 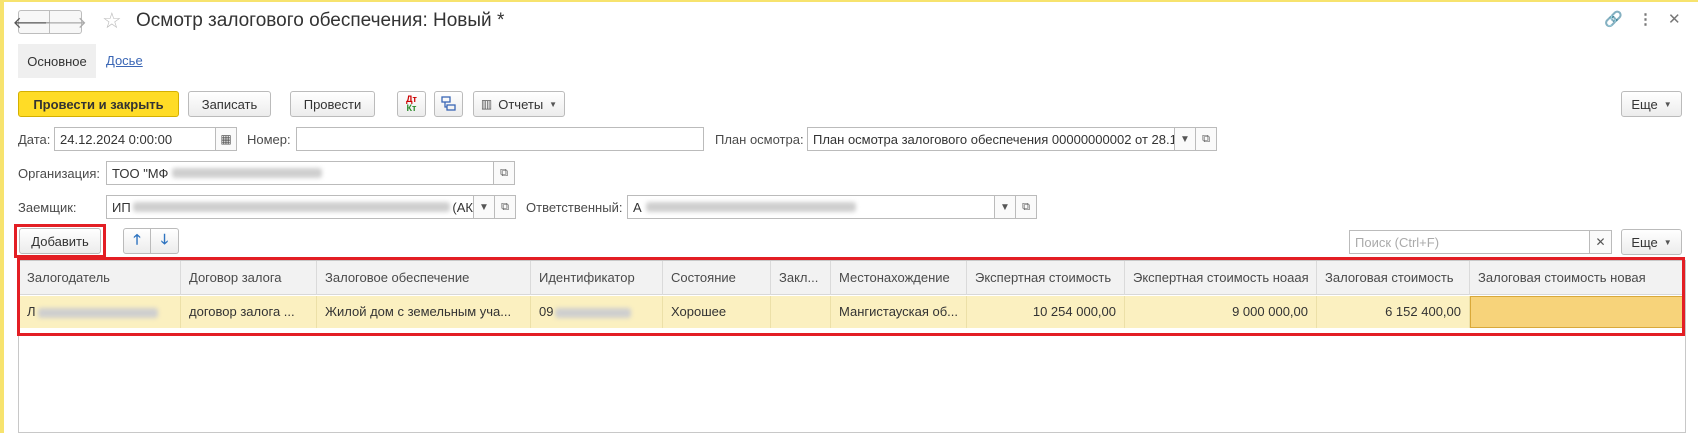 I want to click on highlight-add-button, so click(x=60, y=241).